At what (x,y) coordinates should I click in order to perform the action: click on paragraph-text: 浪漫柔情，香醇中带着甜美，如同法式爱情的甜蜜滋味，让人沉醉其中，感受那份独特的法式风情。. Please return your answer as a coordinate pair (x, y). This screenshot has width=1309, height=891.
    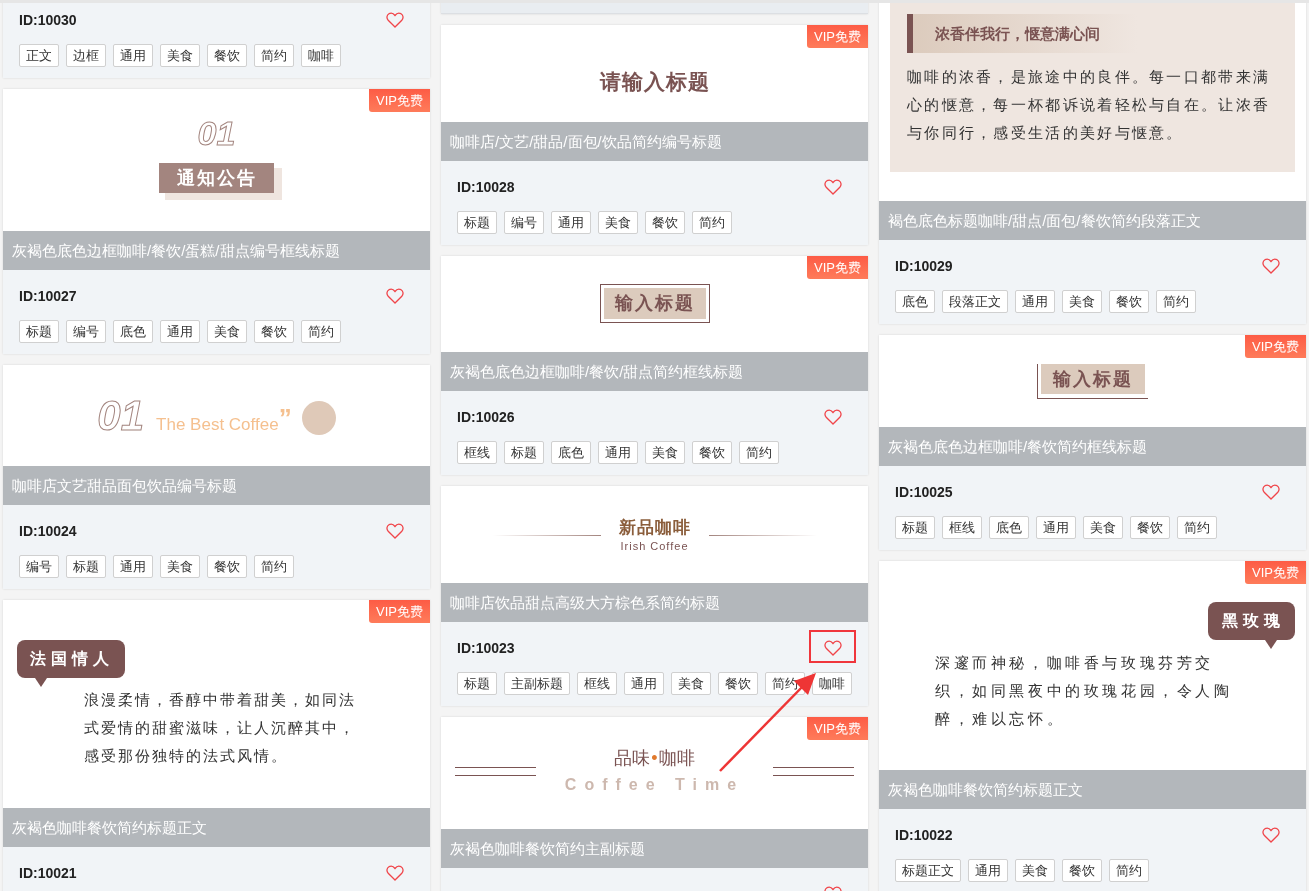
    Looking at the image, I should click on (220, 728).